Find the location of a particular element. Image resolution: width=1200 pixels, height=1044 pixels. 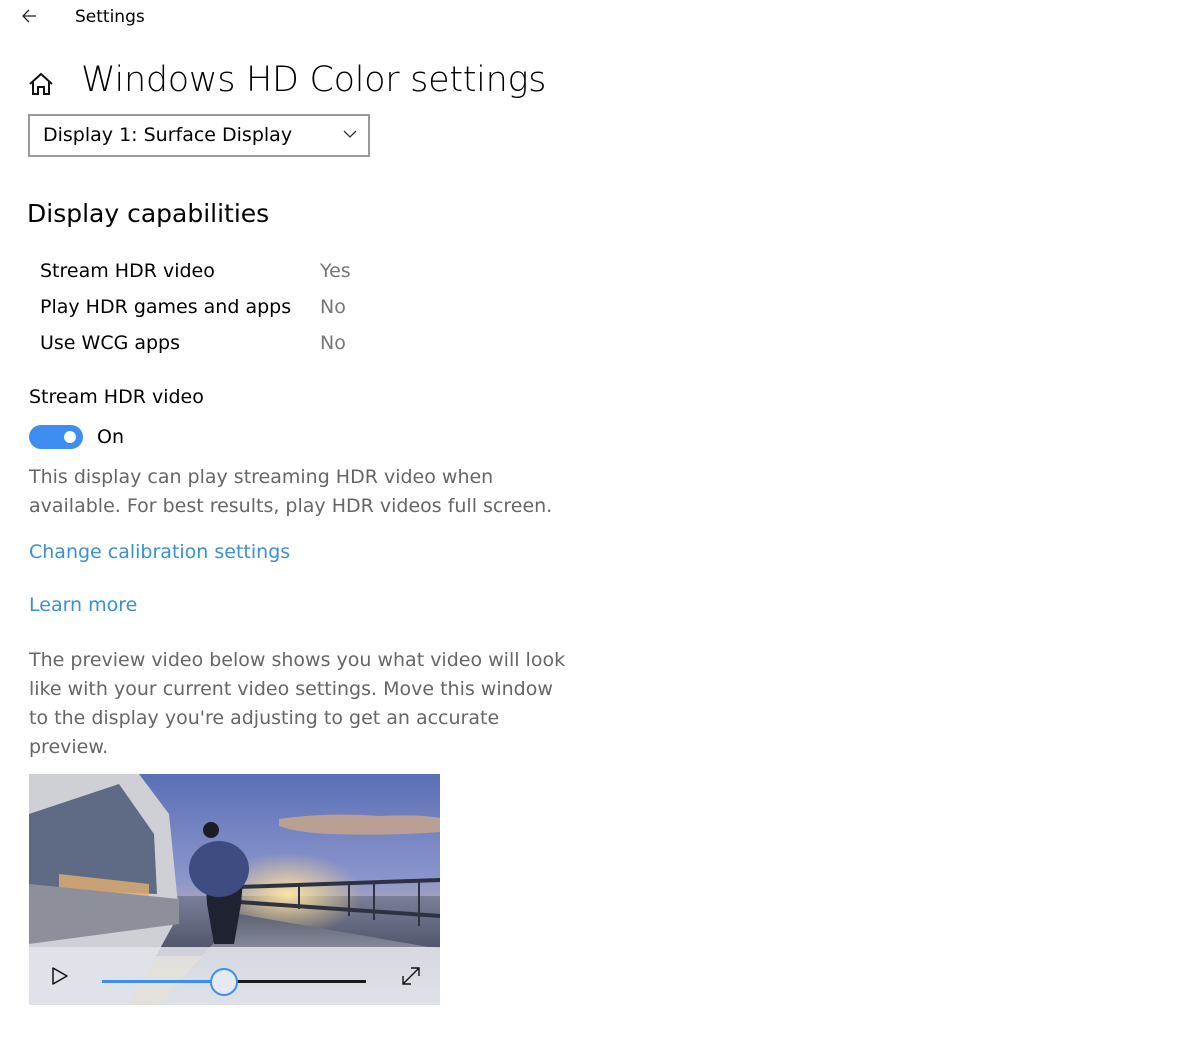

fullscreen-icon is located at coordinates (411, 976).